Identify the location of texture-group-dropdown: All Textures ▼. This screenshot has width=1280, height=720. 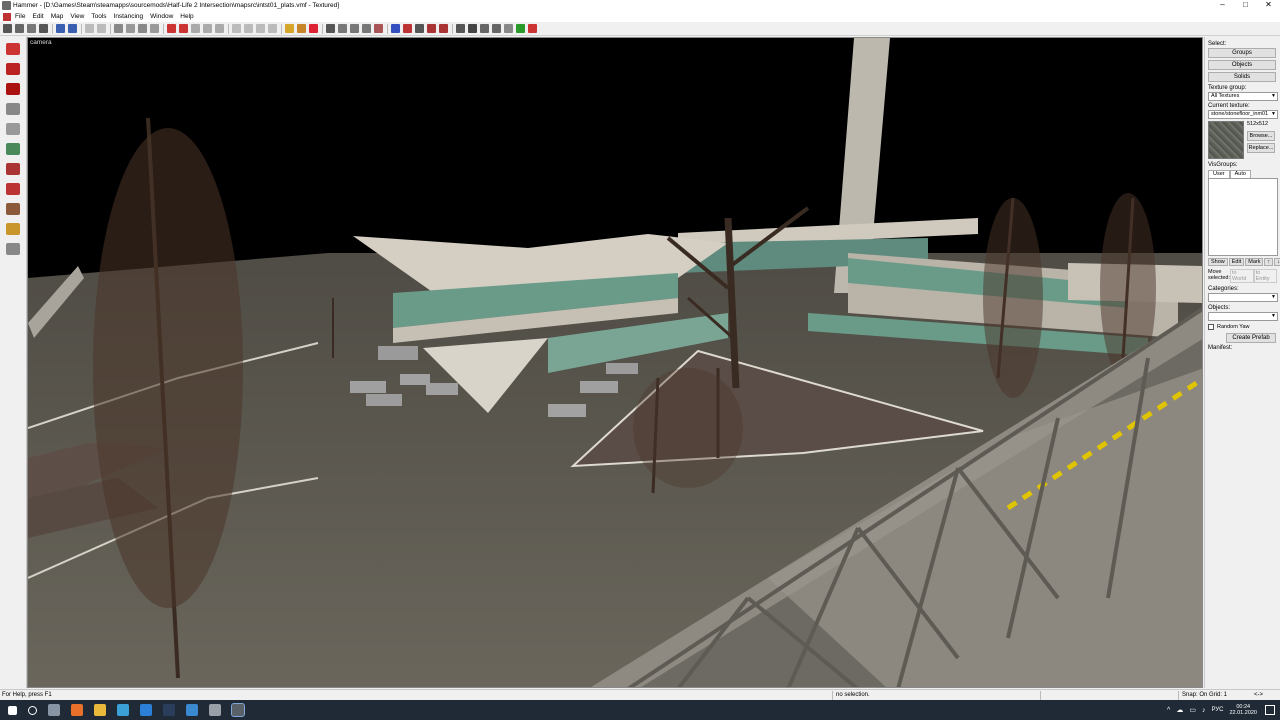
(1243, 96).